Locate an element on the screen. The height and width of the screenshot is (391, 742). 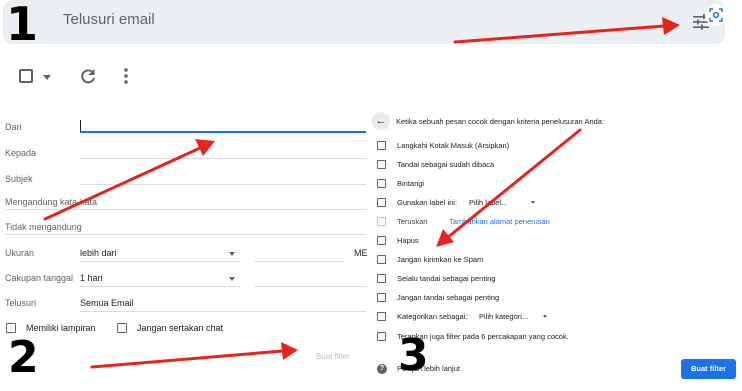
action-label: Gunakan label ini: is located at coordinates (427, 202).